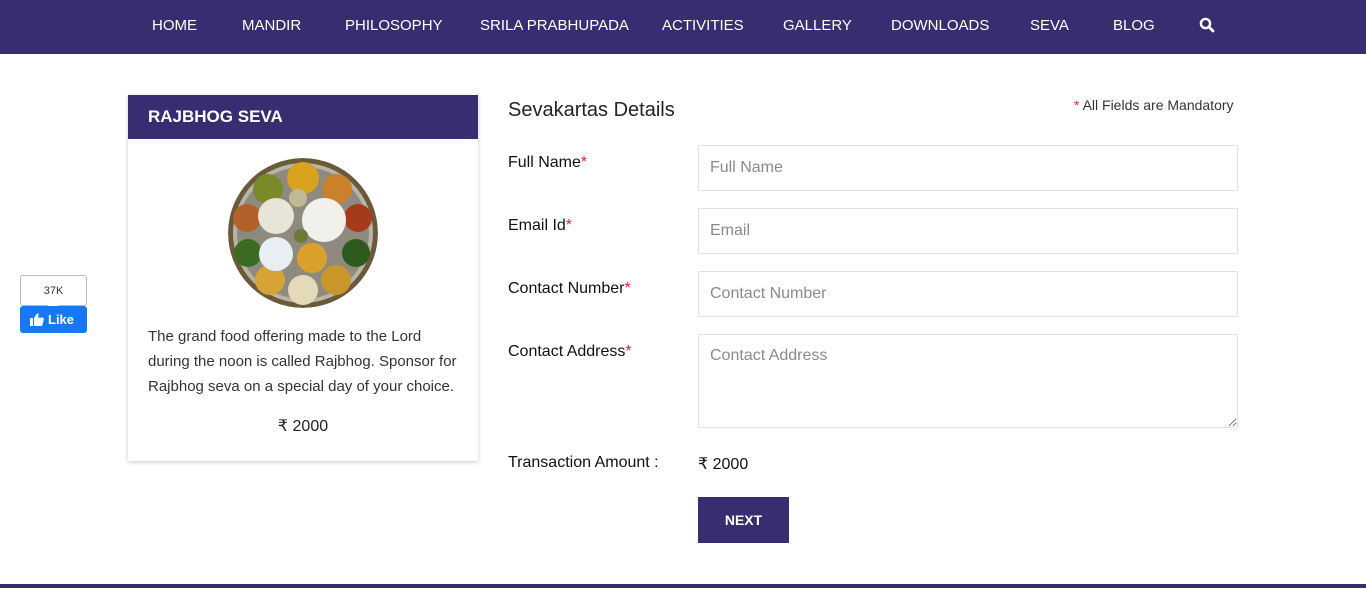 The width and height of the screenshot is (1366, 608). Describe the element at coordinates (394, 25) in the screenshot. I see `nav-philosophy: PHILOSOPHY` at that location.